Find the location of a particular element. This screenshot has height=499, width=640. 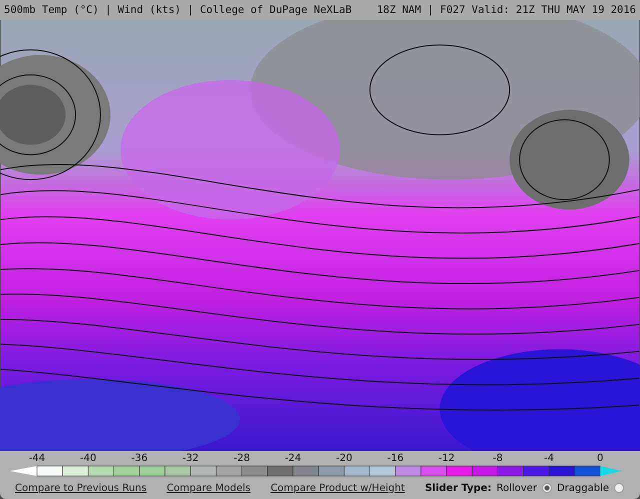

colorbar-tick-label: 0 is located at coordinates (600, 458).